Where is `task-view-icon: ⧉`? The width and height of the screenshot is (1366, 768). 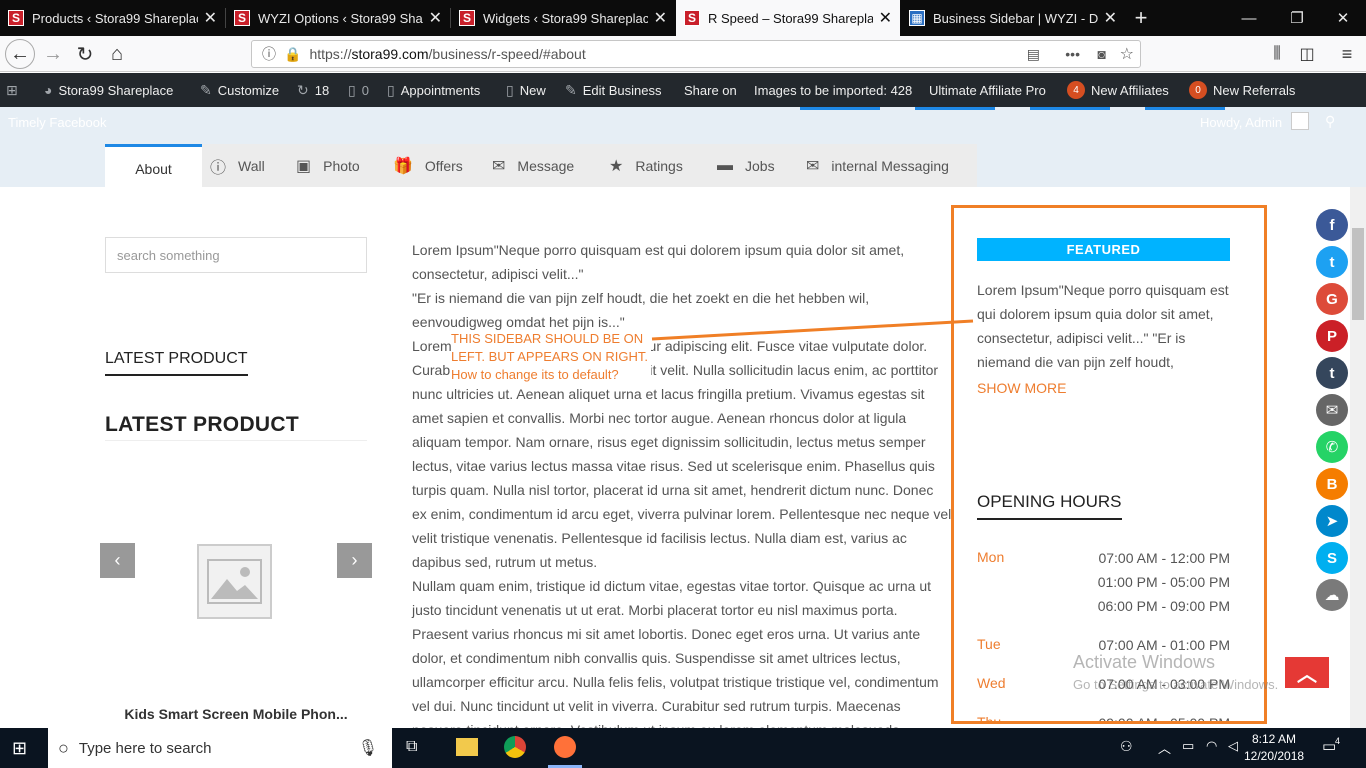 task-view-icon: ⧉ is located at coordinates (411, 747).